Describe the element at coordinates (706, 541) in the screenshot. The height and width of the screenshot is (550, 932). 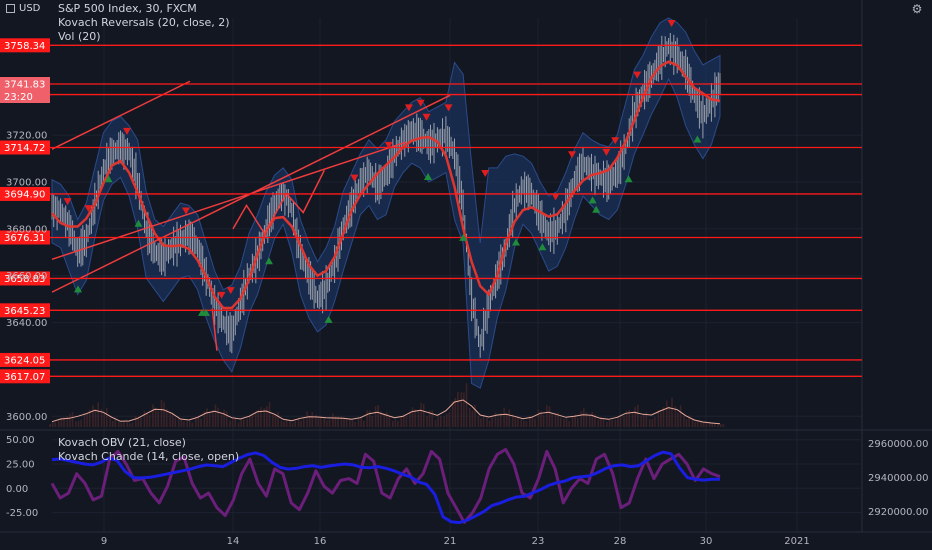
I see `x-tick-6: 30` at that location.